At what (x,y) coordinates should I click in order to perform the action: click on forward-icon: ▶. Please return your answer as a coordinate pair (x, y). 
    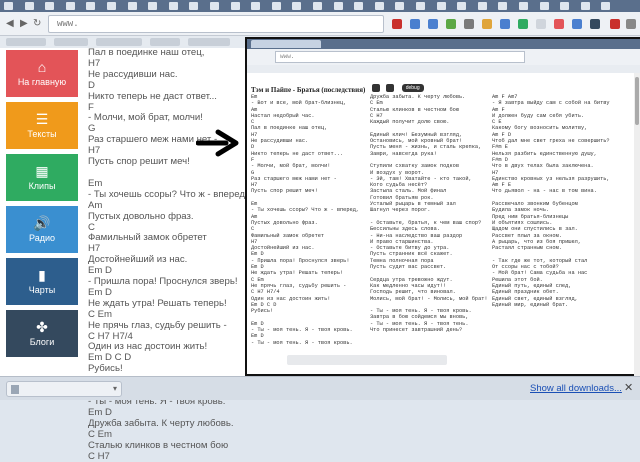
    Looking at the image, I should click on (24, 24).